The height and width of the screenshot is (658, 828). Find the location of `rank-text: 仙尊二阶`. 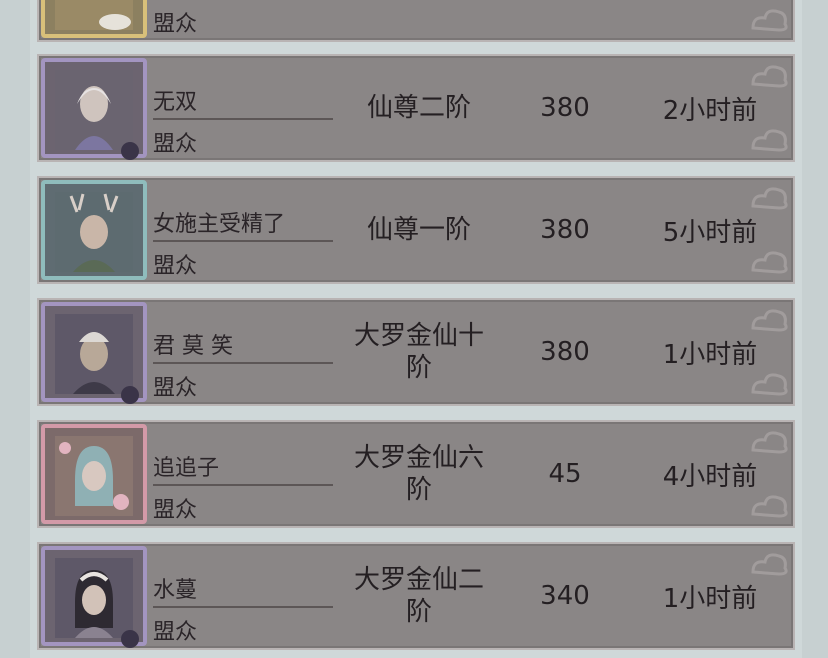

rank-text: 仙尊二阶 is located at coordinates (418, 108).